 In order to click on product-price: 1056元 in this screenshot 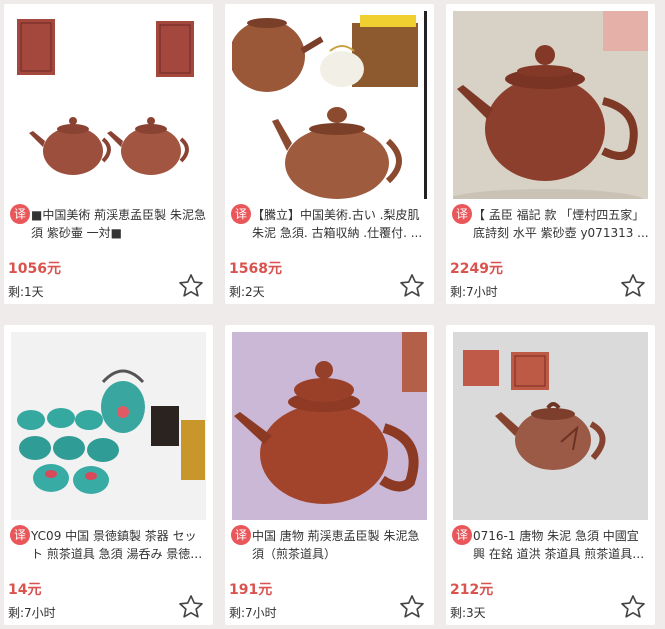, I will do `click(34, 269)`.